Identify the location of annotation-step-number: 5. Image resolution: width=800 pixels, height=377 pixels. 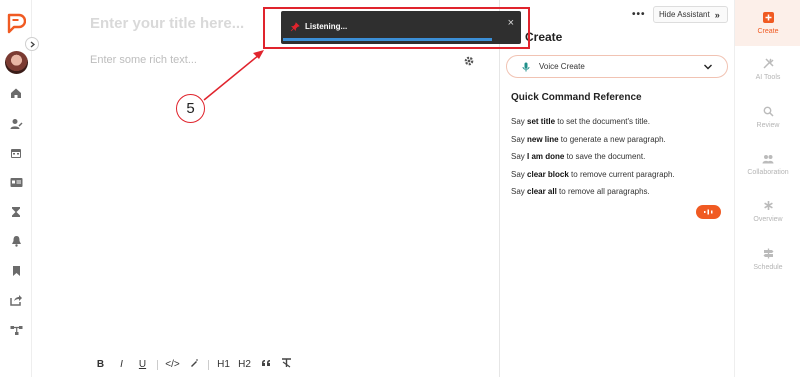
(190, 108).